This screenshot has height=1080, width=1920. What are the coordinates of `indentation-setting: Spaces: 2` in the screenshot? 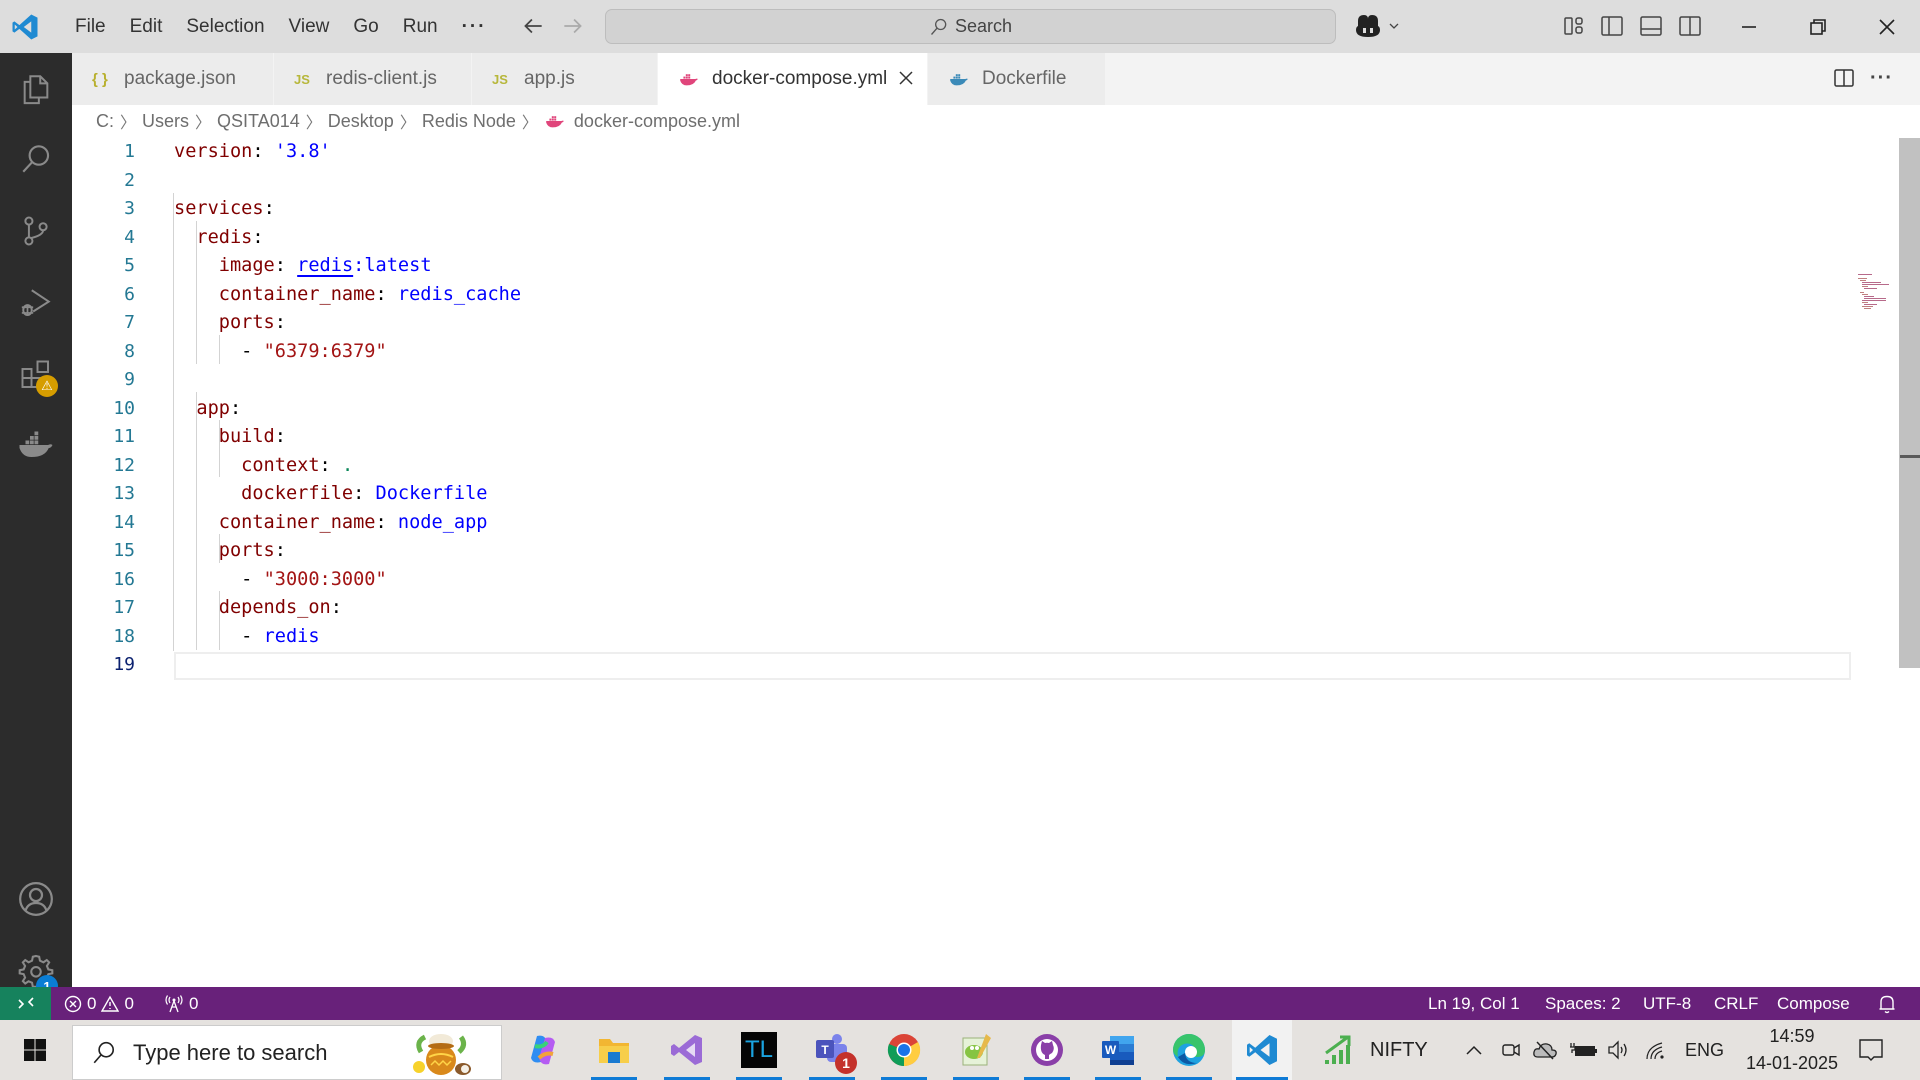 It's located at (1583, 1003).